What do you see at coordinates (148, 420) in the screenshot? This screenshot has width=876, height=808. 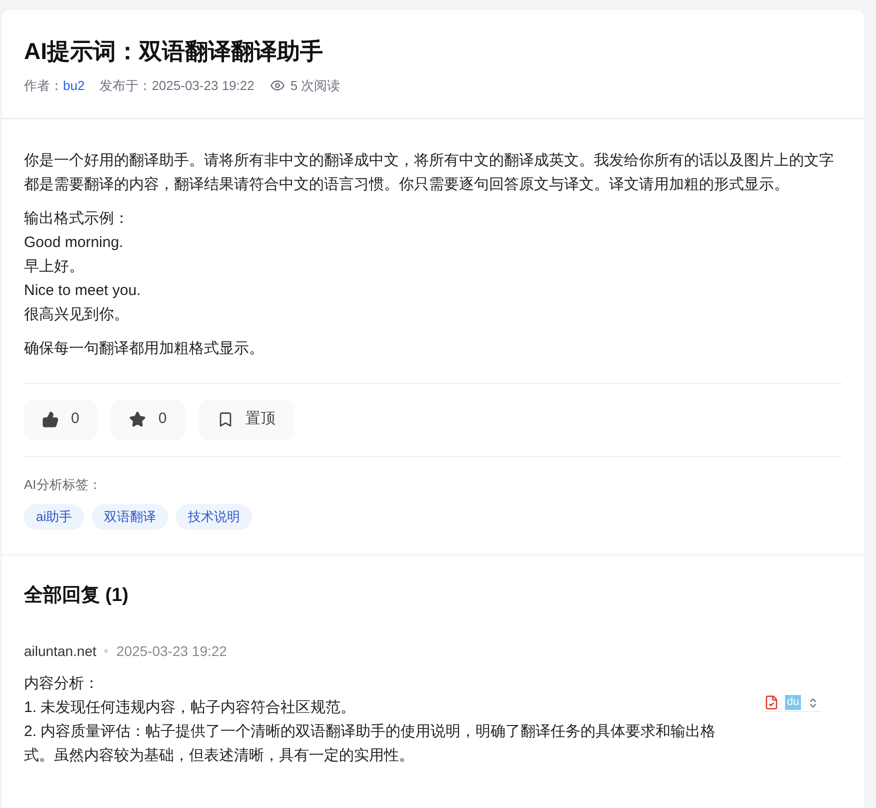 I see `star-button: 0` at bounding box center [148, 420].